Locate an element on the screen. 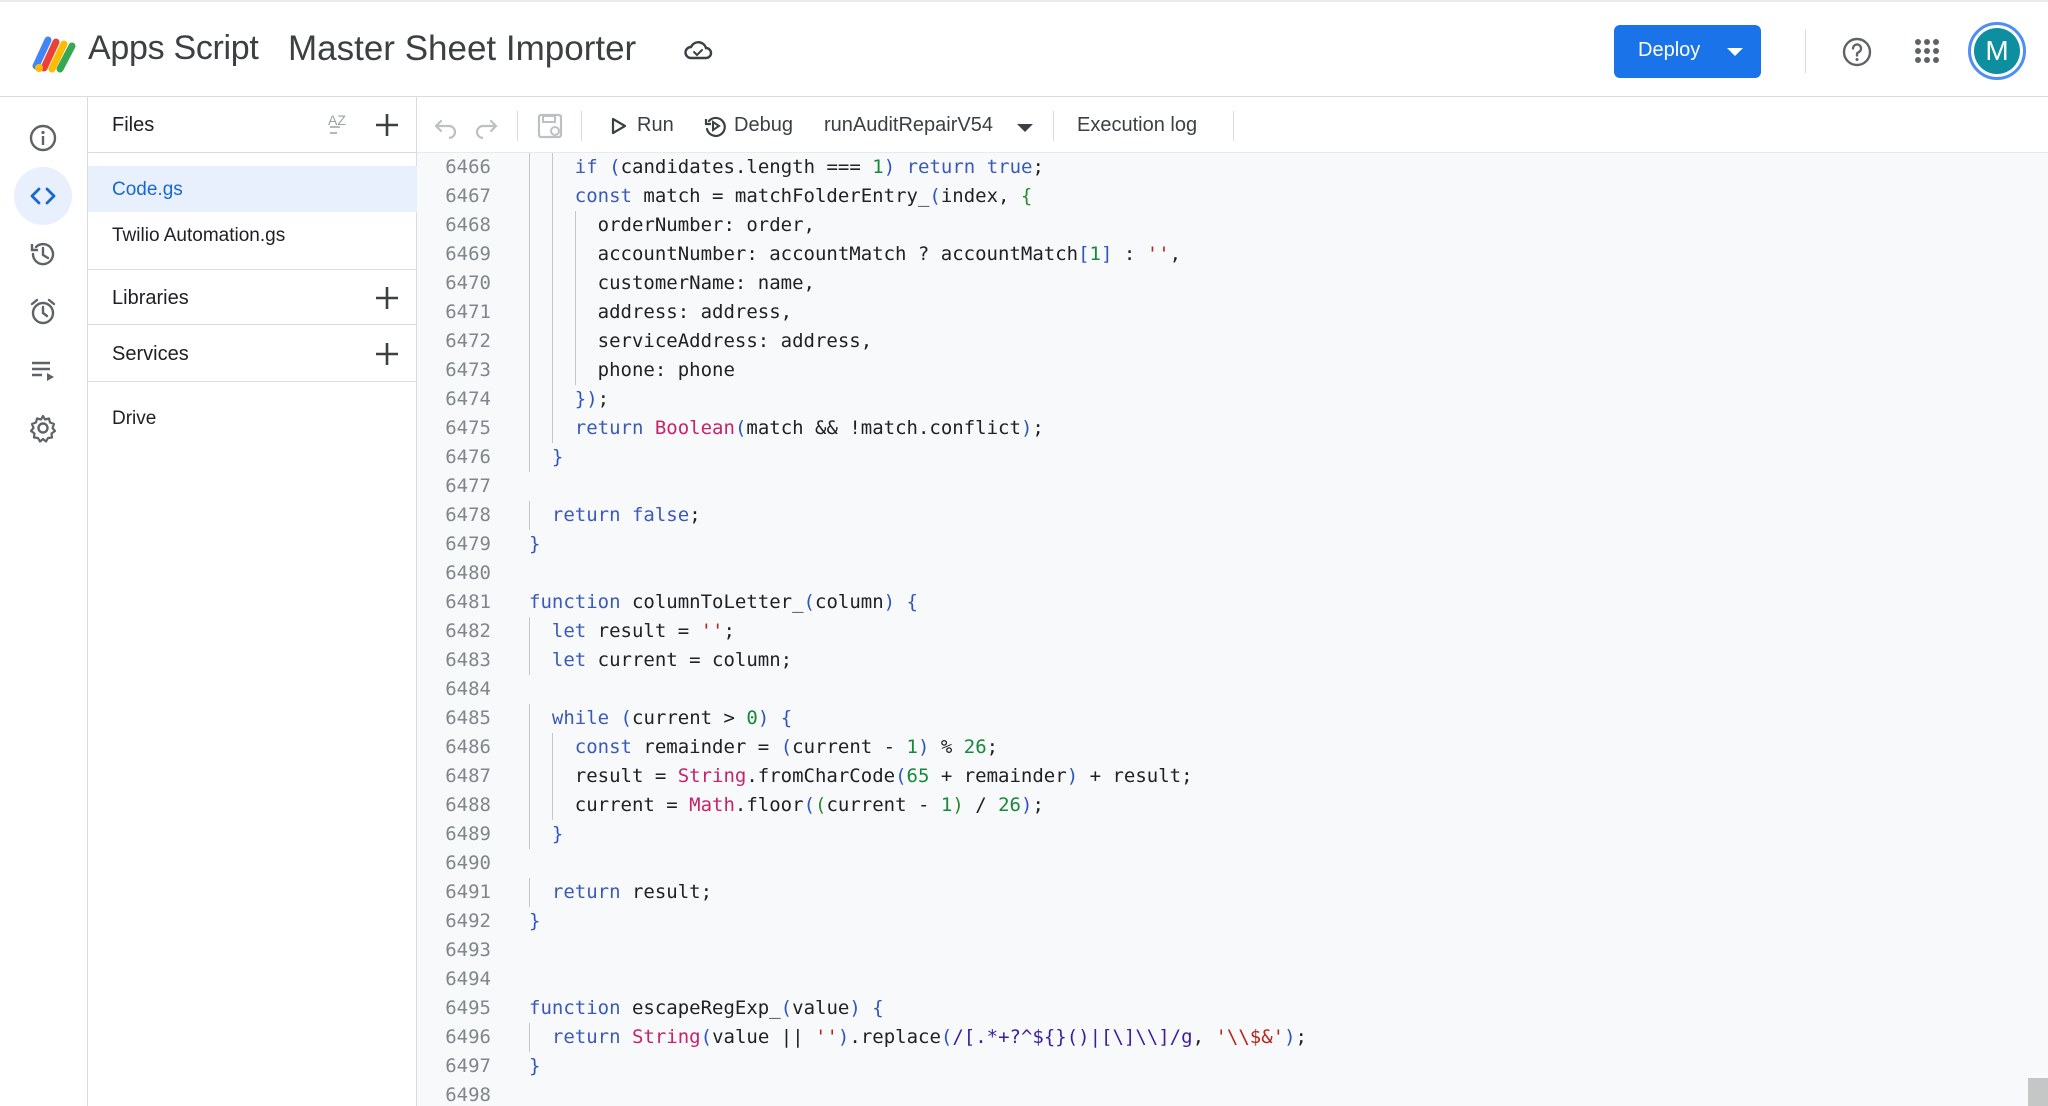 The height and width of the screenshot is (1106, 2048). rail-item-editor is located at coordinates (43, 196).